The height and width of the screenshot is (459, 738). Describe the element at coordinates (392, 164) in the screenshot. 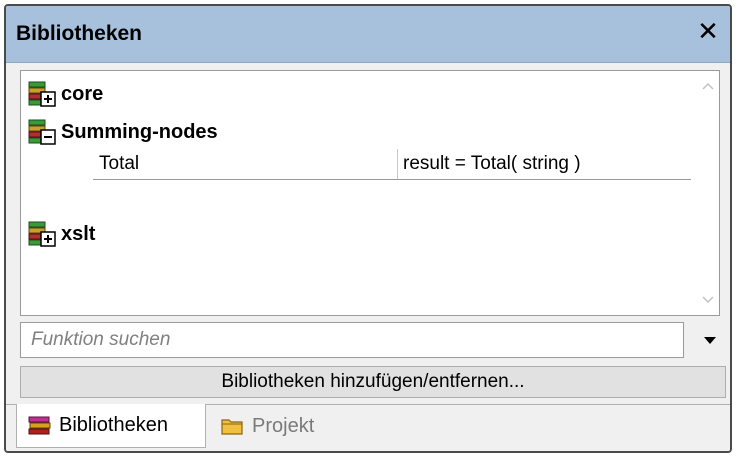

I see `function-row: Total result = Total( string )` at that location.